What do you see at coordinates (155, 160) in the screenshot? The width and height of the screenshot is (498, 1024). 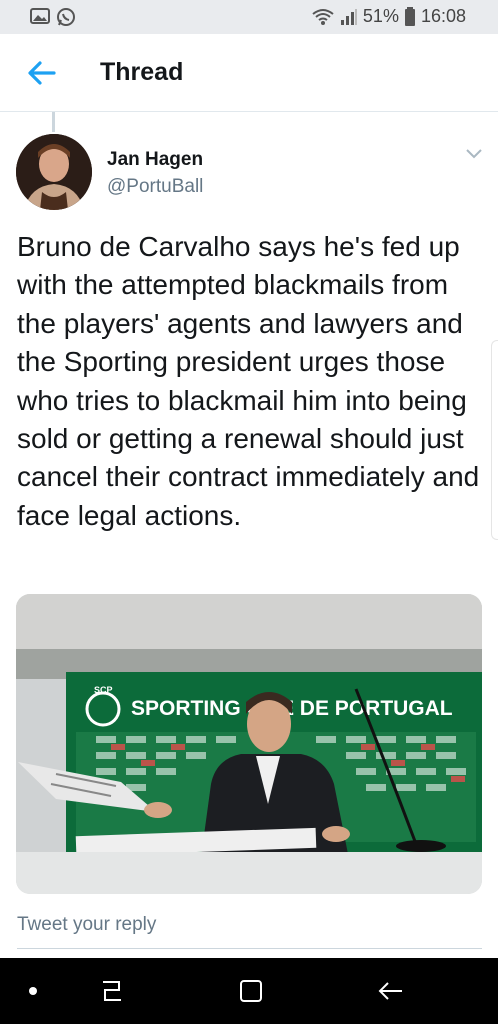 I see `author-name: Jan Hagen` at bounding box center [155, 160].